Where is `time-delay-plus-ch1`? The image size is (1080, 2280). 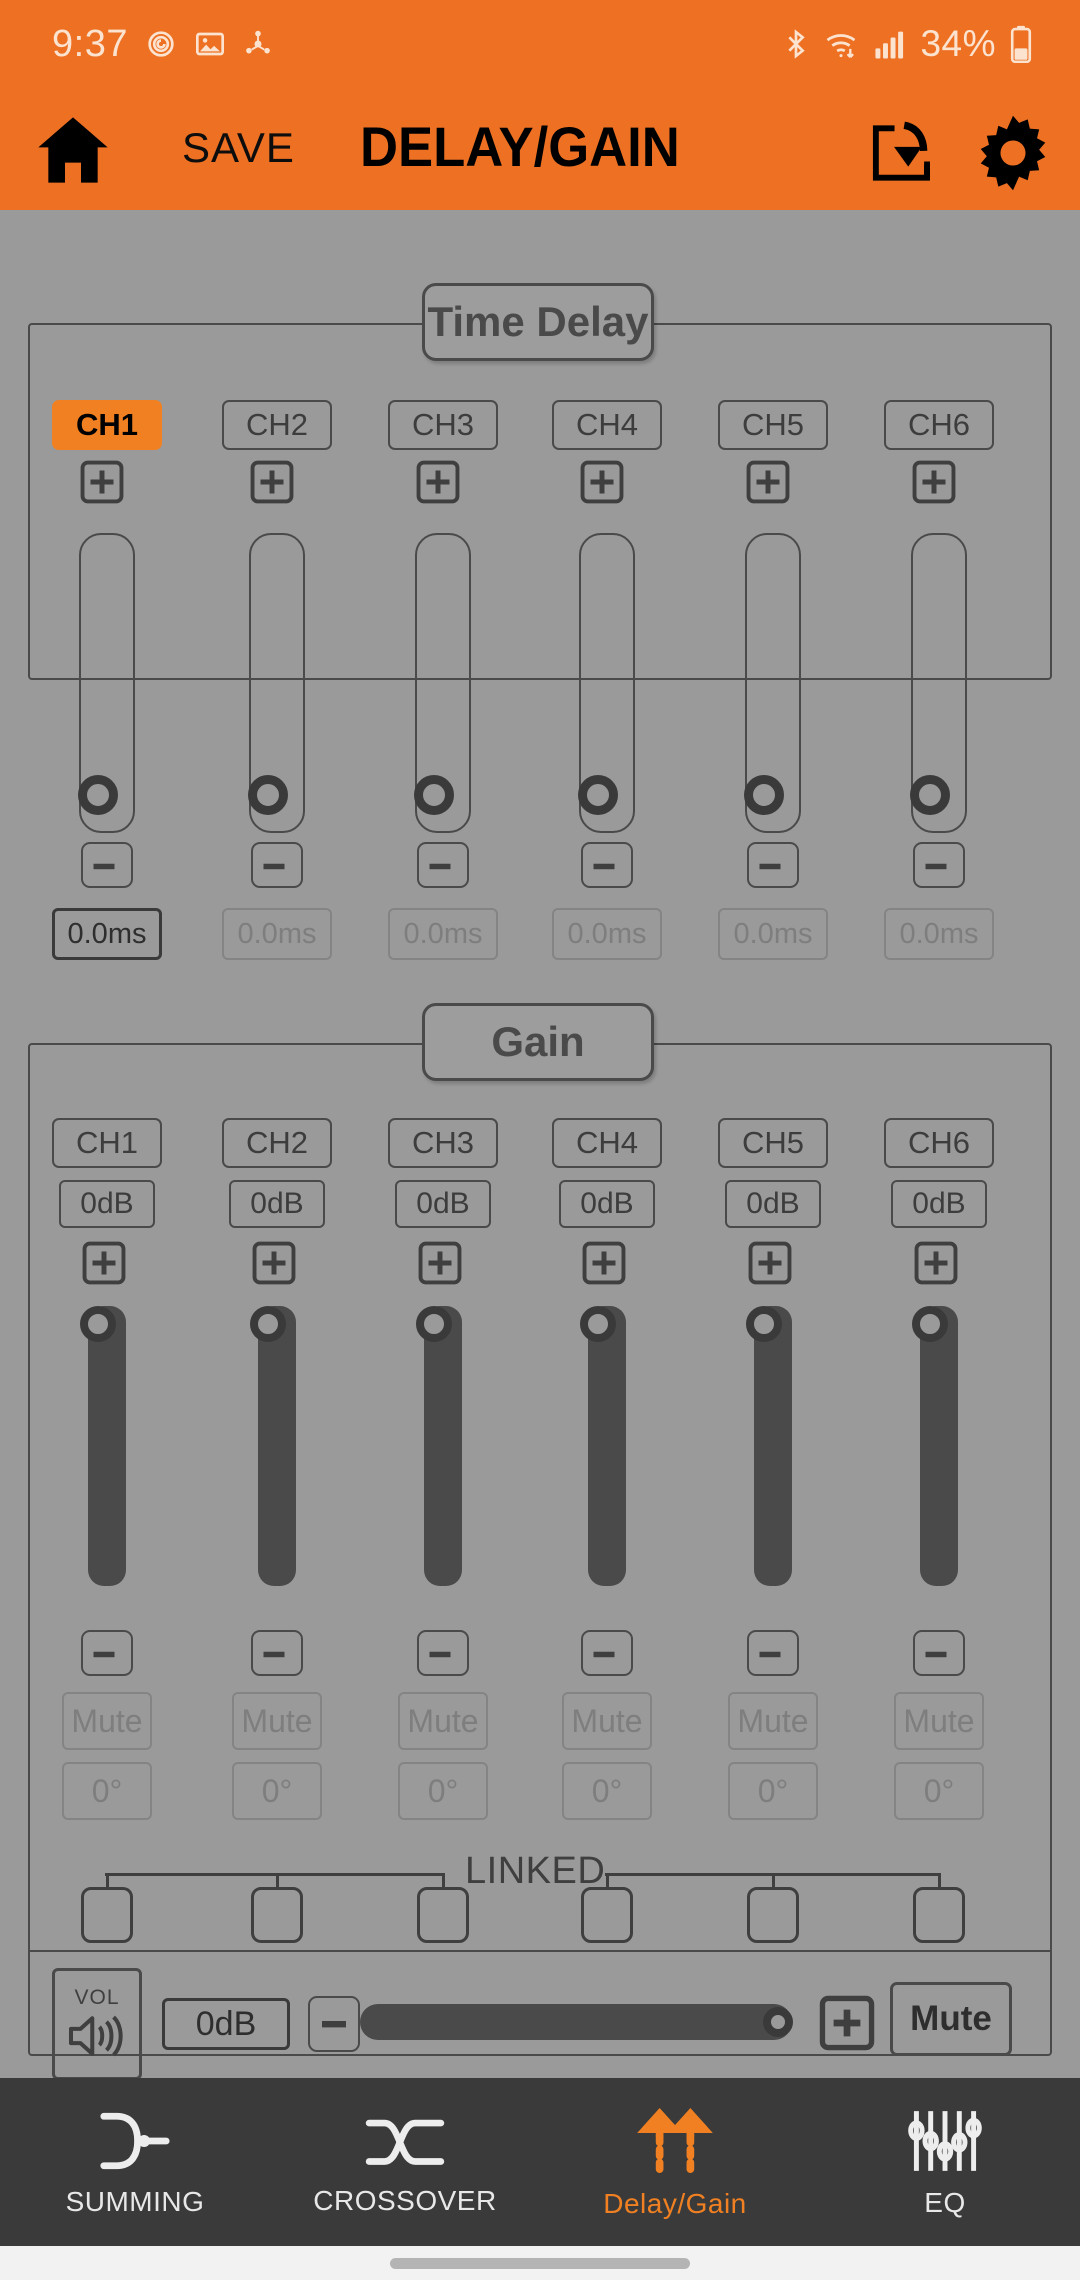
time-delay-plus-ch1 is located at coordinates (107, 485).